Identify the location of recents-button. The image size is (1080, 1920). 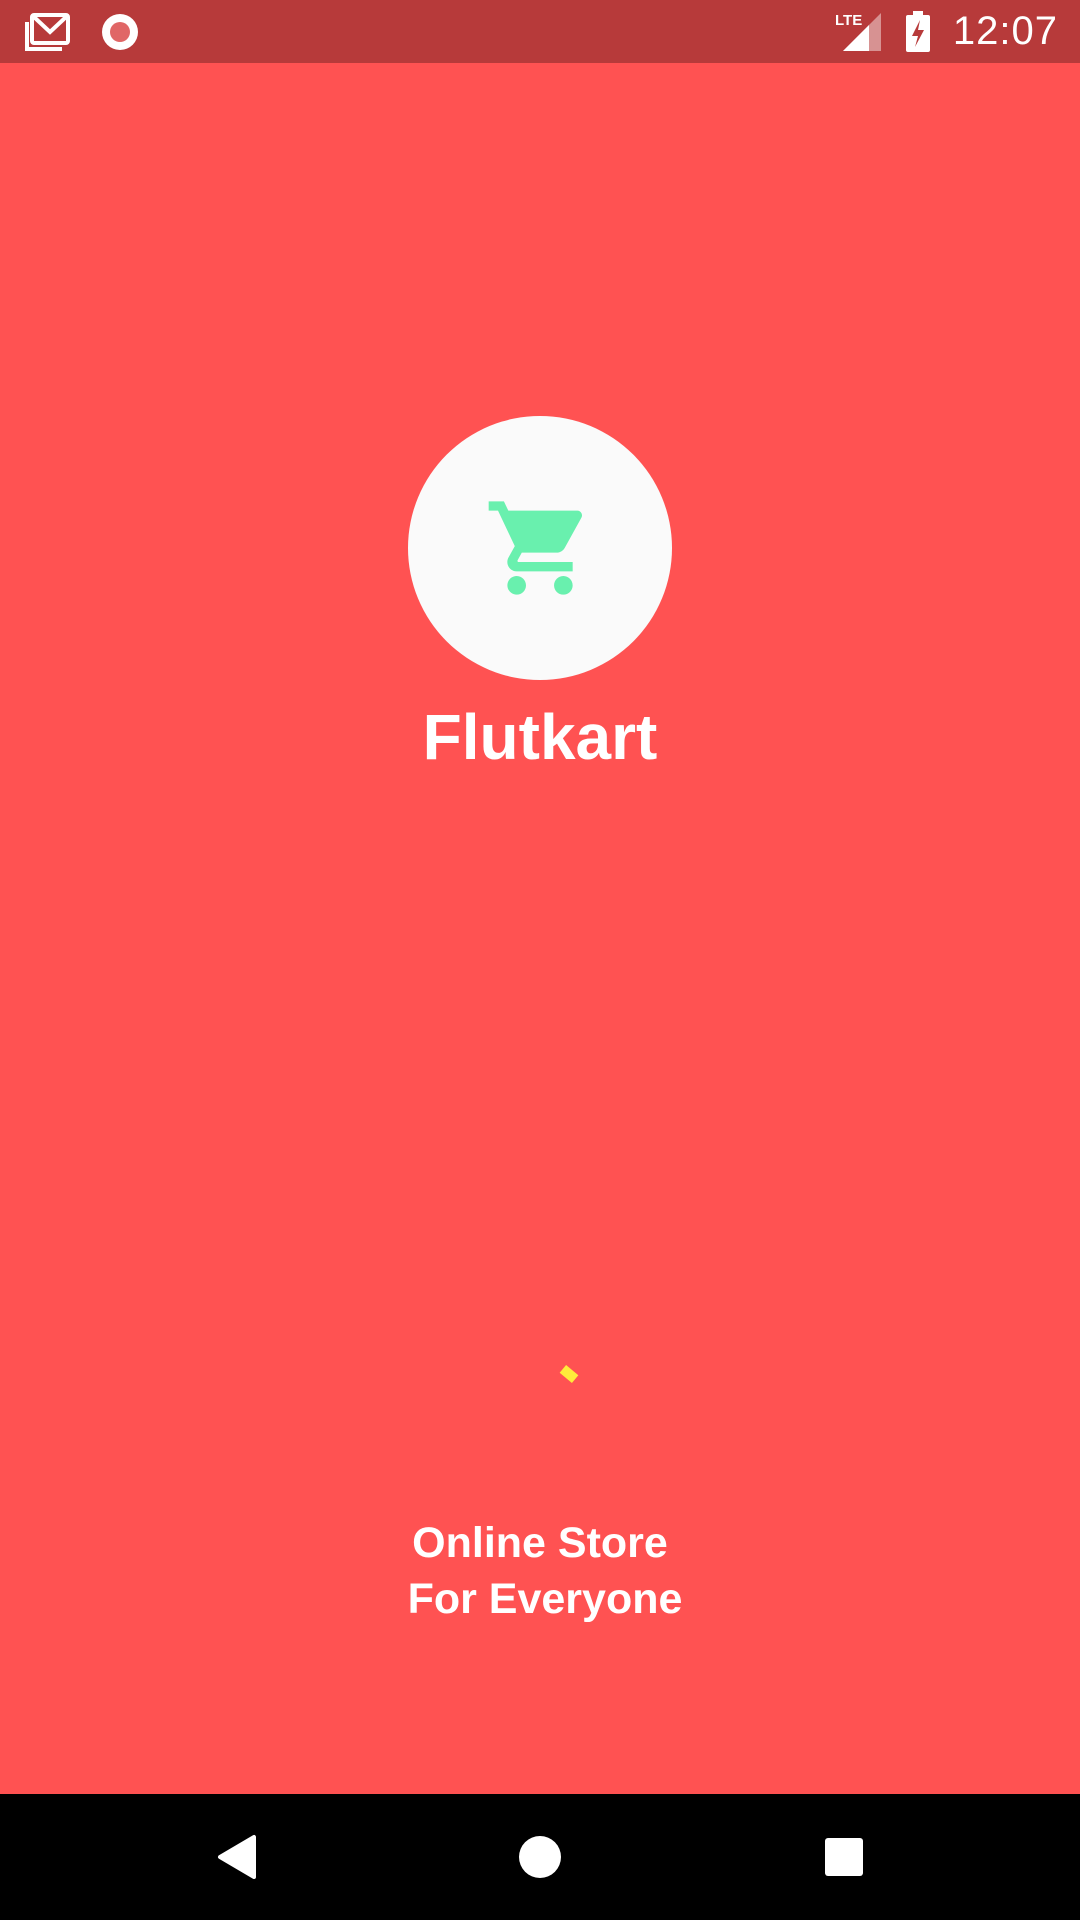
(844, 1857).